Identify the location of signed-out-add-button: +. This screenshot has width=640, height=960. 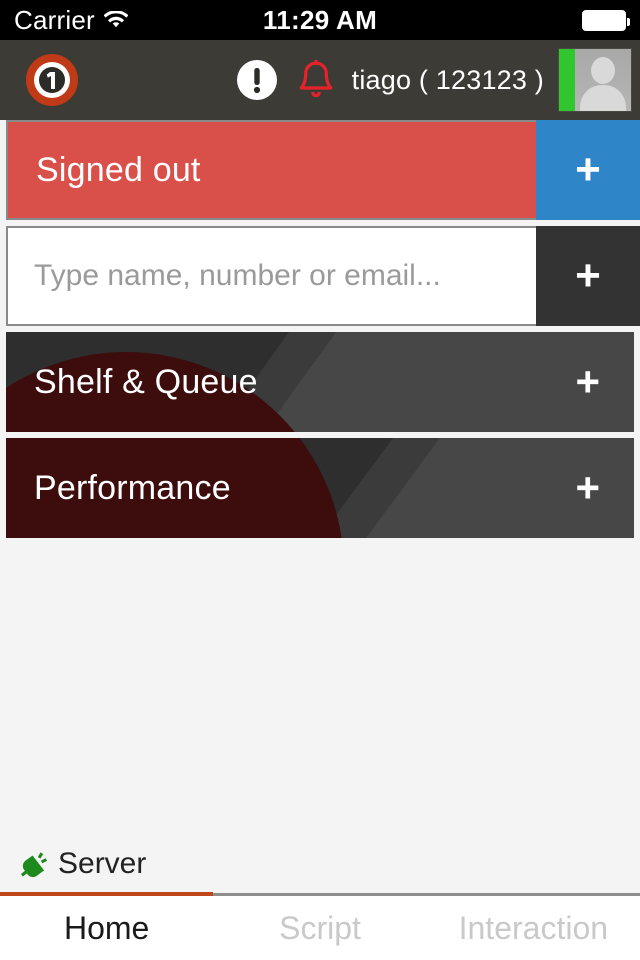
(588, 170).